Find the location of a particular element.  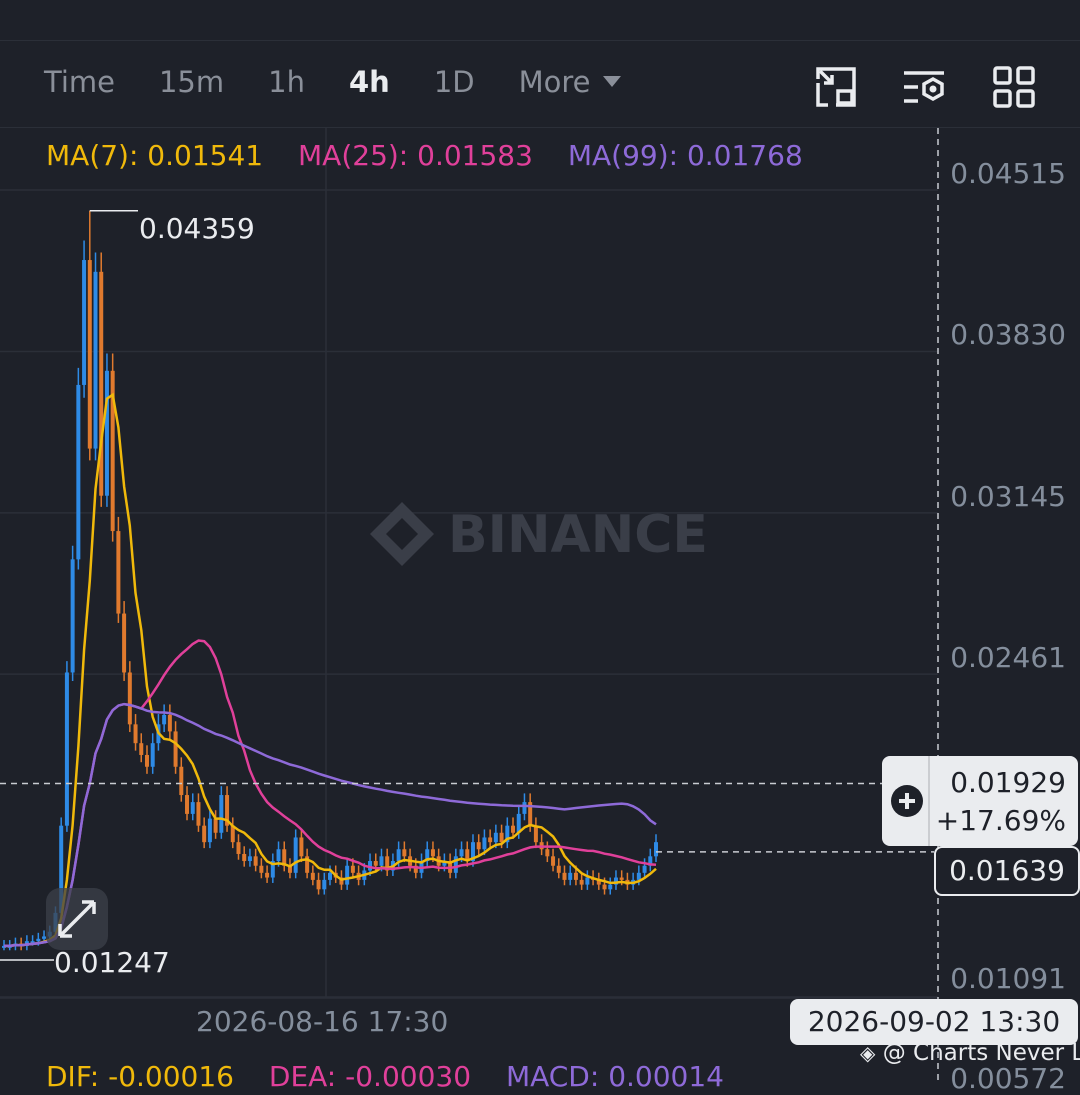

binance-diamond-icon: ◈ is located at coordinates (868, 1053).